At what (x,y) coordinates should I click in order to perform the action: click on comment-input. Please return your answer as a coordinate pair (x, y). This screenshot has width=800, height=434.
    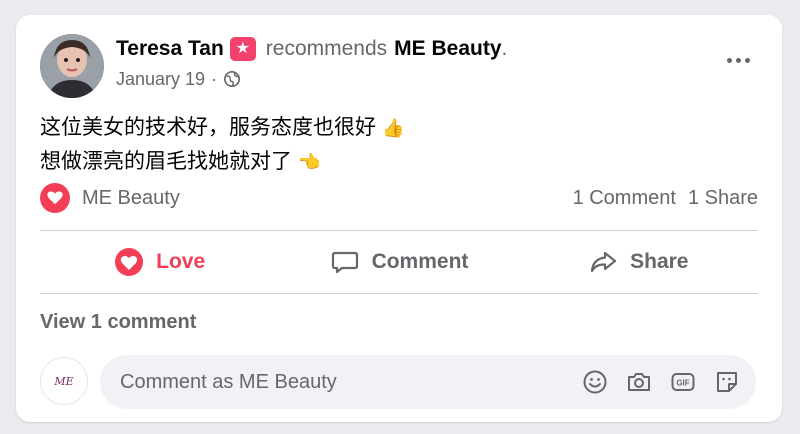
    Looking at the image, I should click on (350, 382).